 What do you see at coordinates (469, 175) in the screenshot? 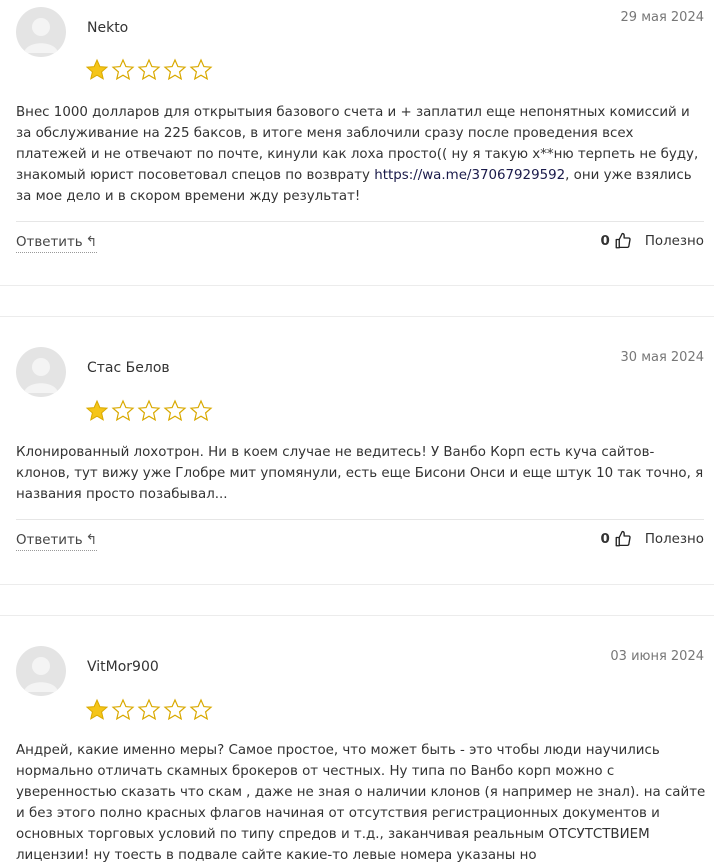
I see `review-link: https://wa.me/37067929592` at bounding box center [469, 175].